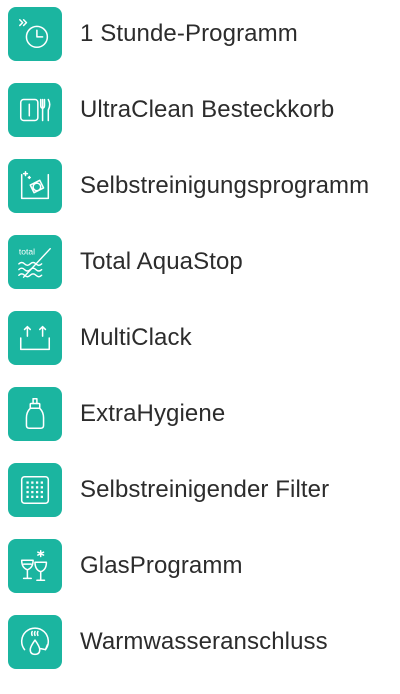  What do you see at coordinates (35, 642) in the screenshot?
I see `hot-water-icon` at bounding box center [35, 642].